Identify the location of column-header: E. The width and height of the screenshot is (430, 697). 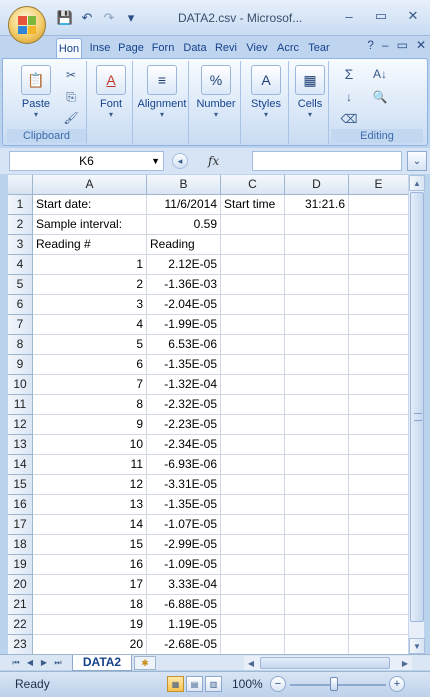
(378, 185).